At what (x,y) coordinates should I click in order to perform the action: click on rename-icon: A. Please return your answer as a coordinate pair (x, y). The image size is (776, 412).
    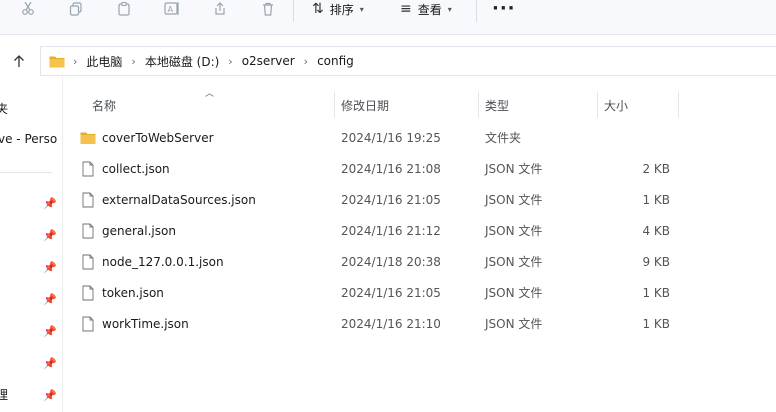
    Looking at the image, I should click on (172, 9).